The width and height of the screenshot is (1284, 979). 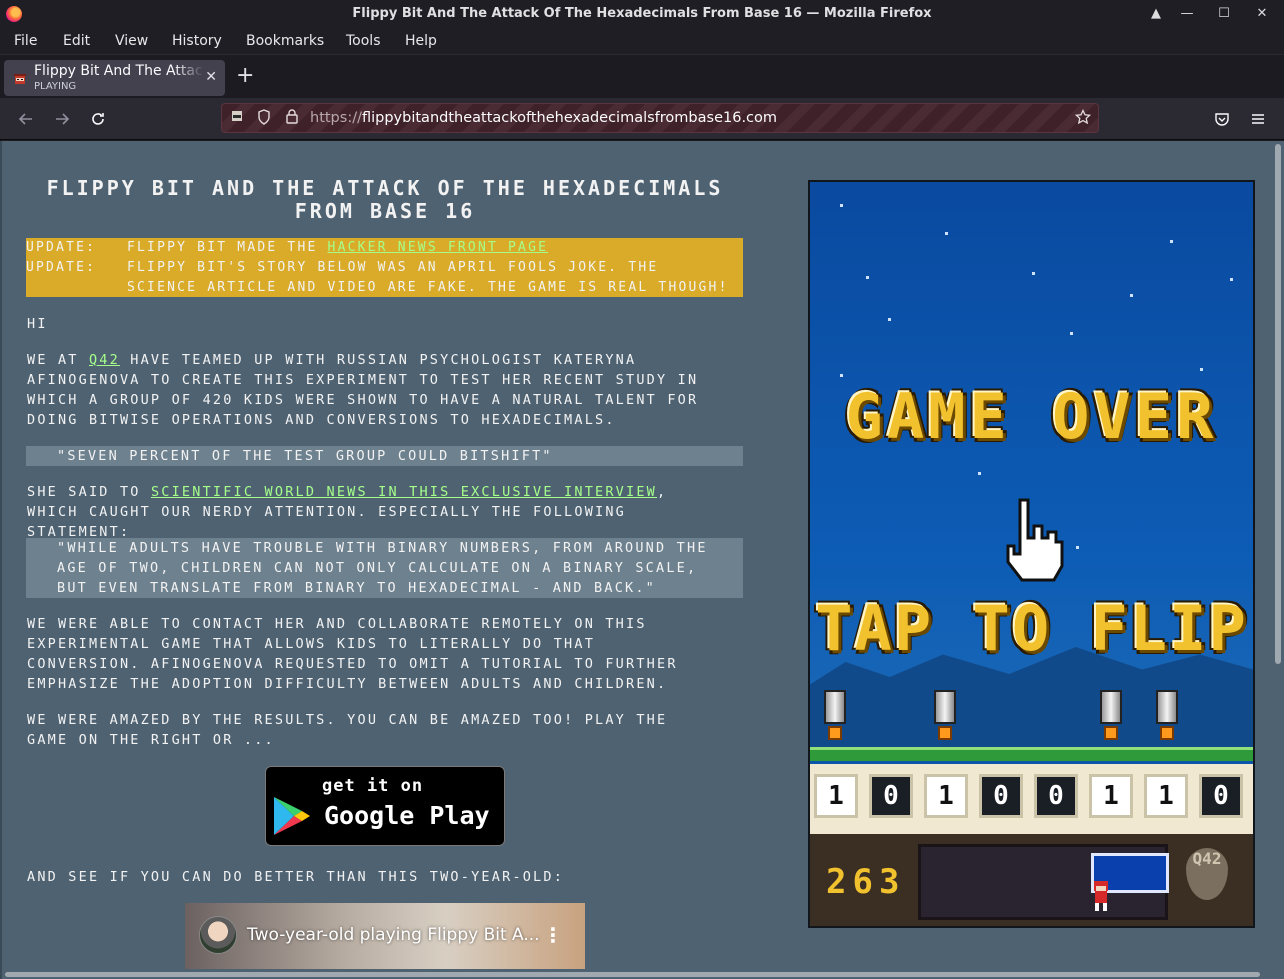 I want to click on window-minimize-button: —, so click(x=1187, y=14).